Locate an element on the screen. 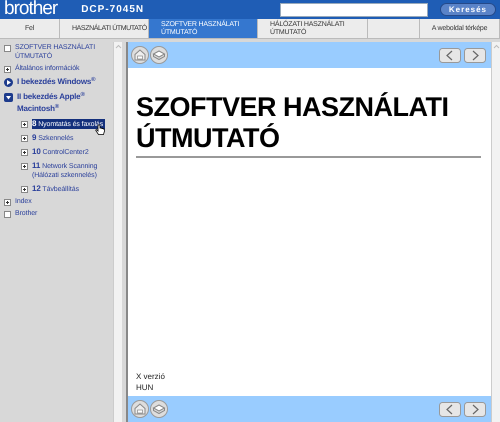 The height and width of the screenshot is (422, 500). collapse-arrow-icon is located at coordinates (8, 97).